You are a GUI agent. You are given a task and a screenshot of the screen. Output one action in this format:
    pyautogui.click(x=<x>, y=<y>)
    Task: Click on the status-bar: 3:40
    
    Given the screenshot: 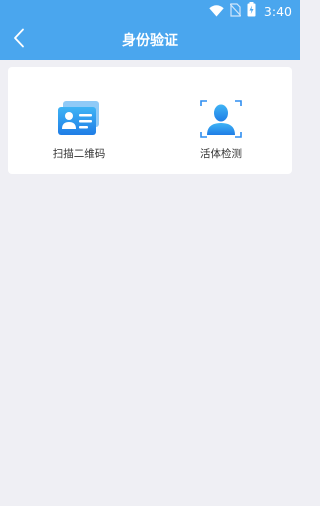 What is the action you would take?
    pyautogui.click(x=150, y=11)
    